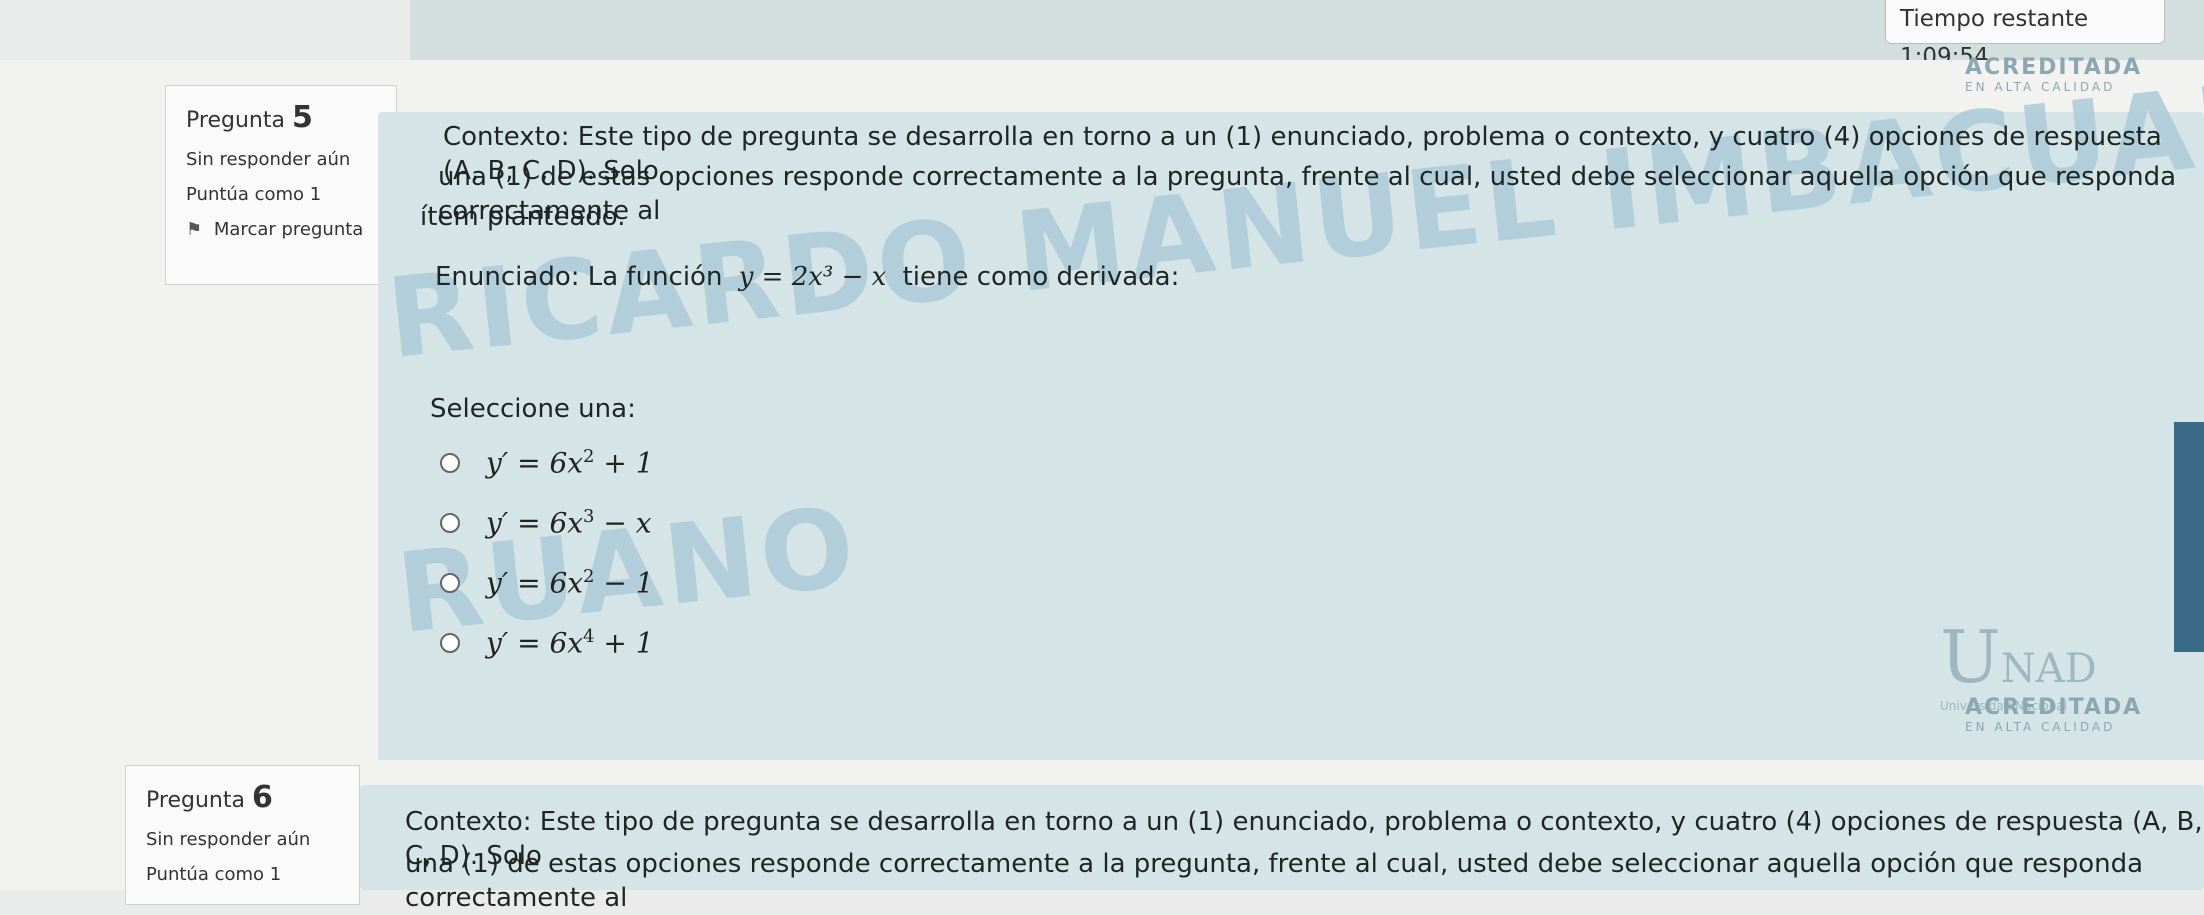 This screenshot has height=915, width=2204. What do you see at coordinates (547, 642) in the screenshot?
I see `answer-option-d: y′ = 6x4 + 1` at bounding box center [547, 642].